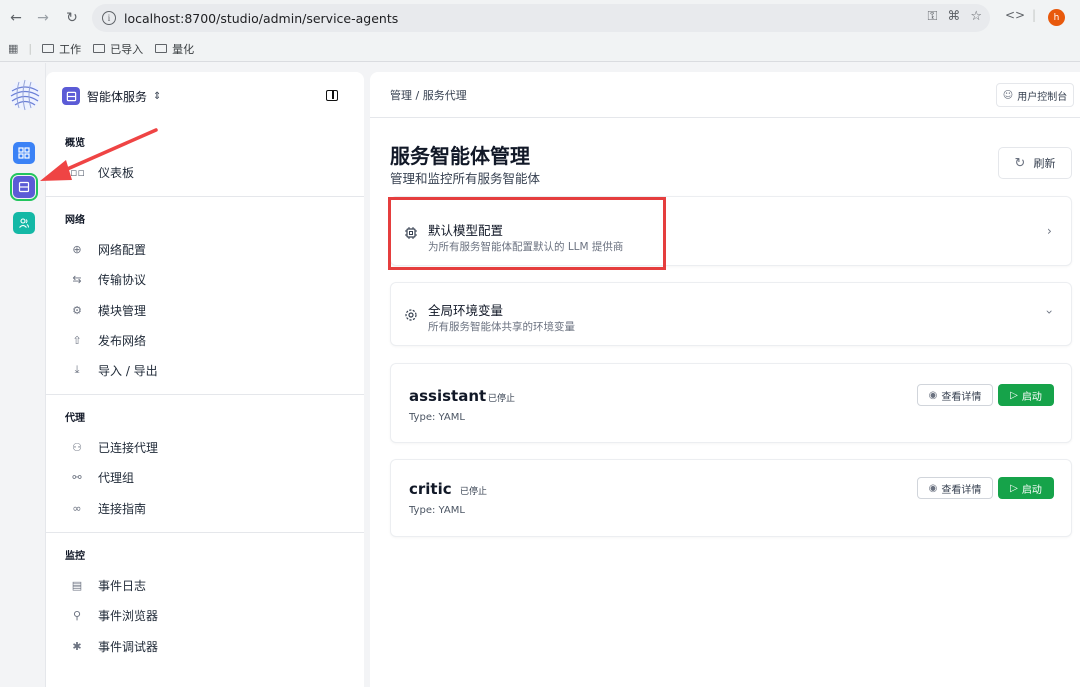  I want to click on user-console-label: 用户控制台, so click(1042, 97).